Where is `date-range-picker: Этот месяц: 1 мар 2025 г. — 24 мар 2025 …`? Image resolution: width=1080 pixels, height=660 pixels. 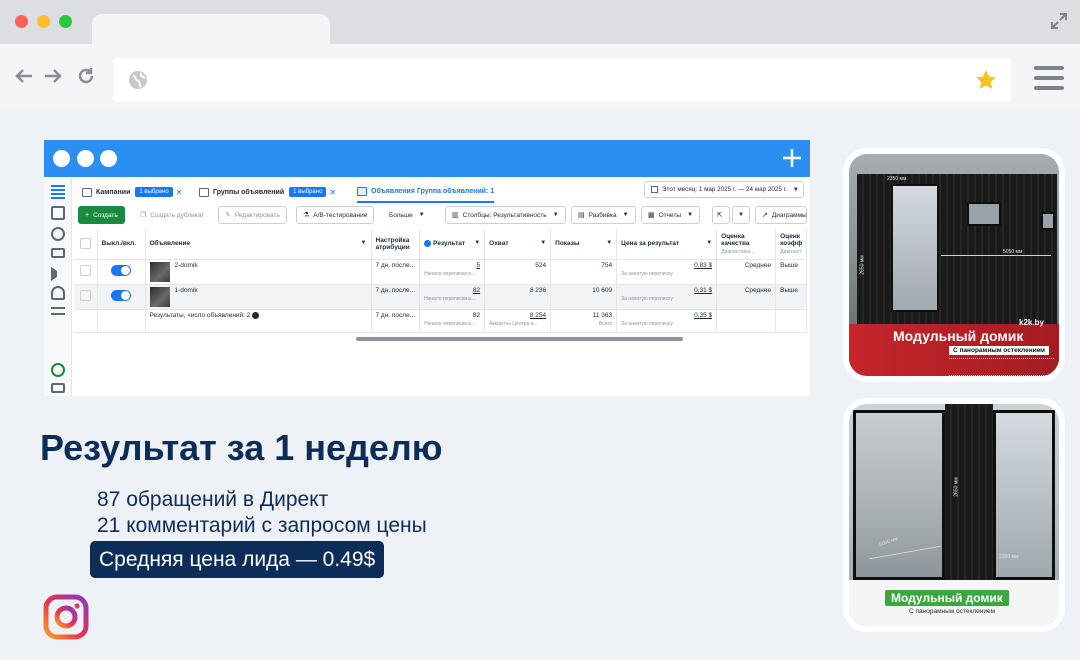
date-range-picker: Этот месяц: 1 мар 2025 г. — 24 мар 2025 … is located at coordinates (724, 189).